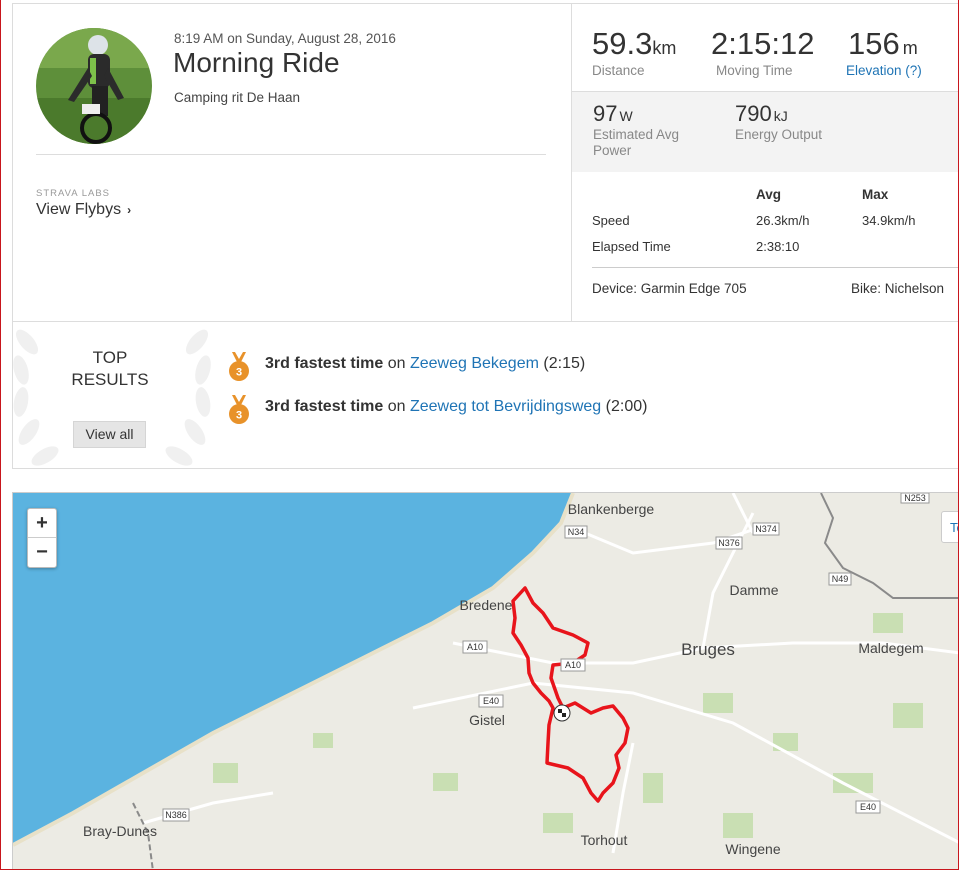 The height and width of the screenshot is (870, 959). What do you see at coordinates (779, 134) in the screenshot?
I see `energy-label: Energy Output` at bounding box center [779, 134].